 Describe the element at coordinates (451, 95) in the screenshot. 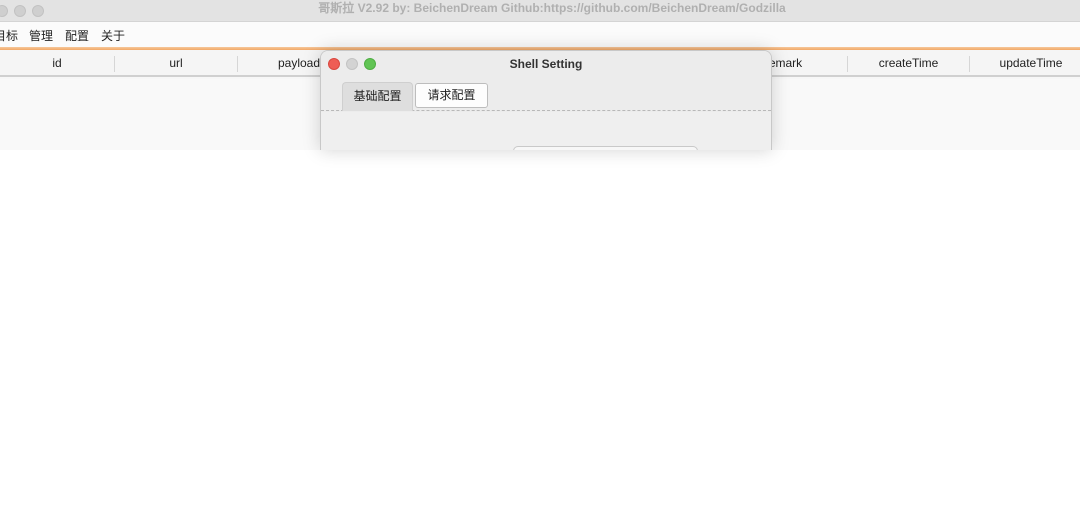

I see `tab-request-config: 请求配置` at that location.